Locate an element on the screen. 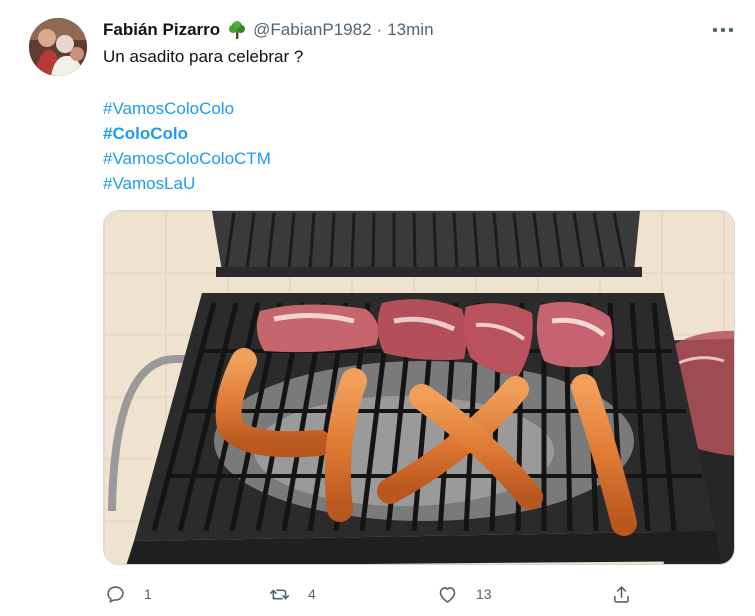  reply-button: 1 is located at coordinates (128, 594).